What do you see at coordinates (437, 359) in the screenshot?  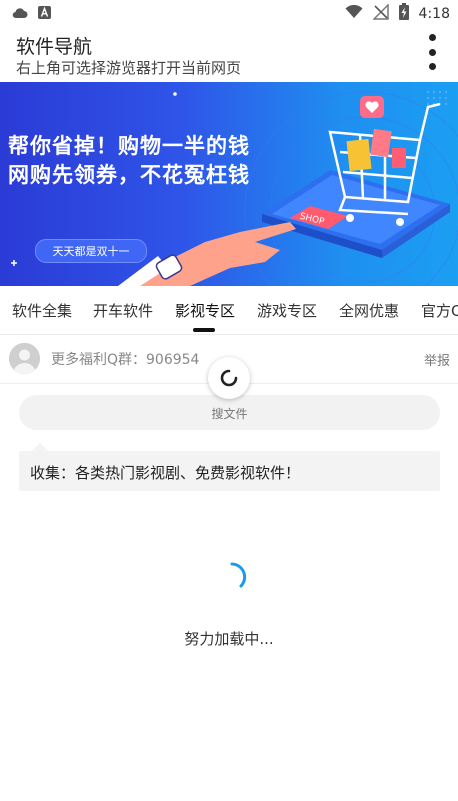 I see `report-link: 举报` at bounding box center [437, 359].